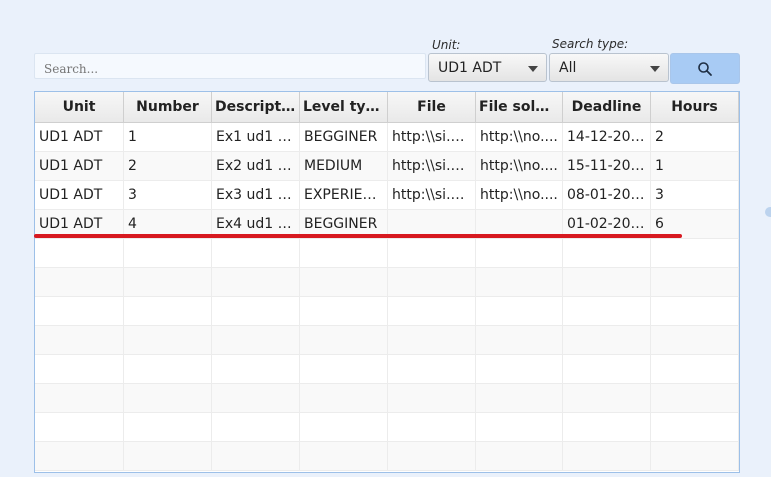  I want to click on search-icon, so click(705, 69).